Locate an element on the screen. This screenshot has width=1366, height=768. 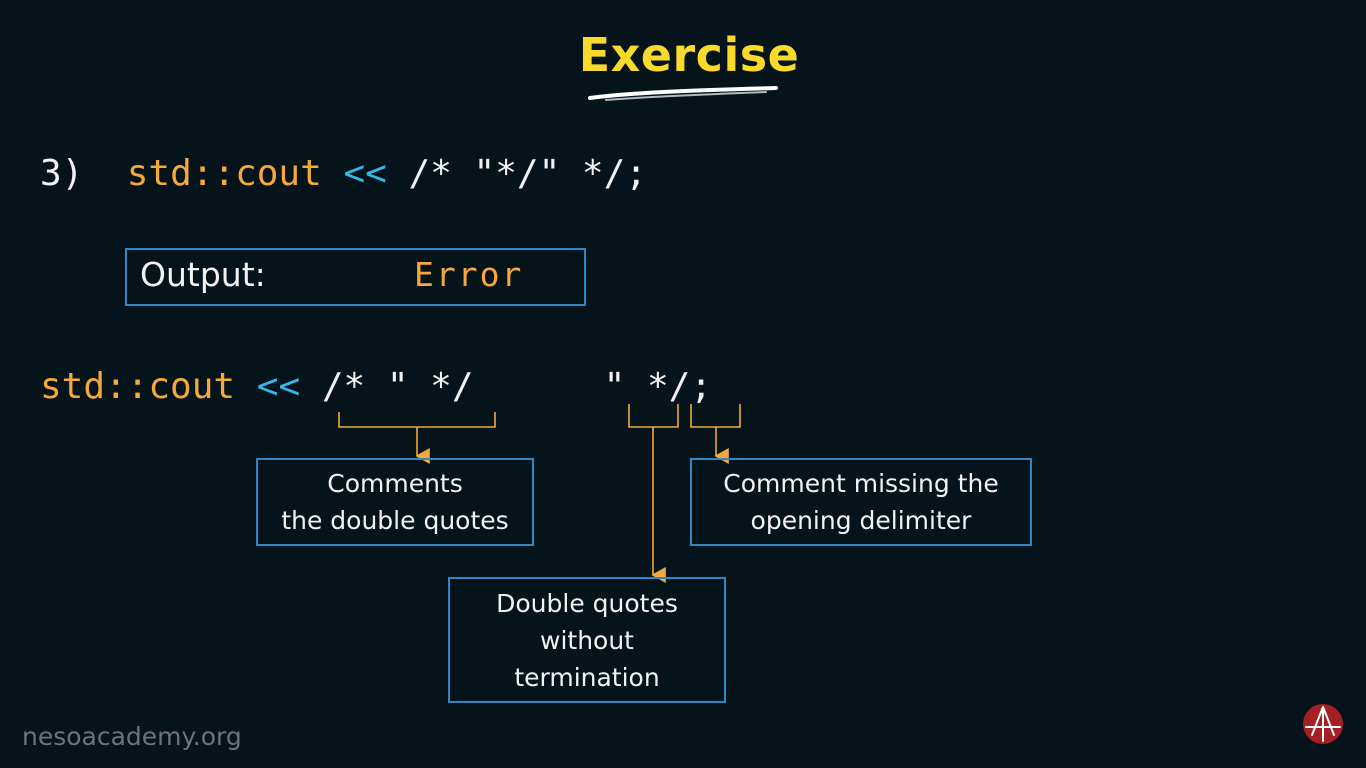
note-comments-double-quotes: Comments the double quotes is located at coordinates (395, 502).